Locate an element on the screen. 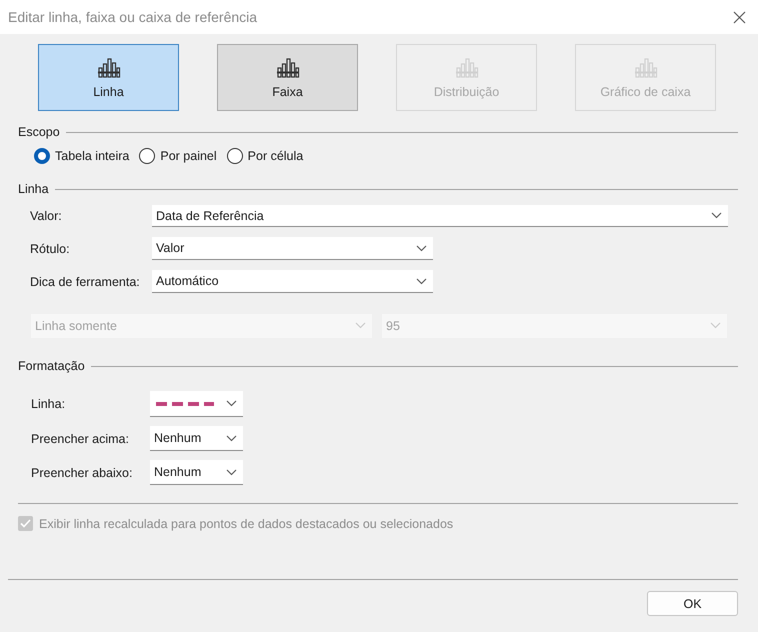 The width and height of the screenshot is (758, 632). field-label: Linha: is located at coordinates (48, 404).